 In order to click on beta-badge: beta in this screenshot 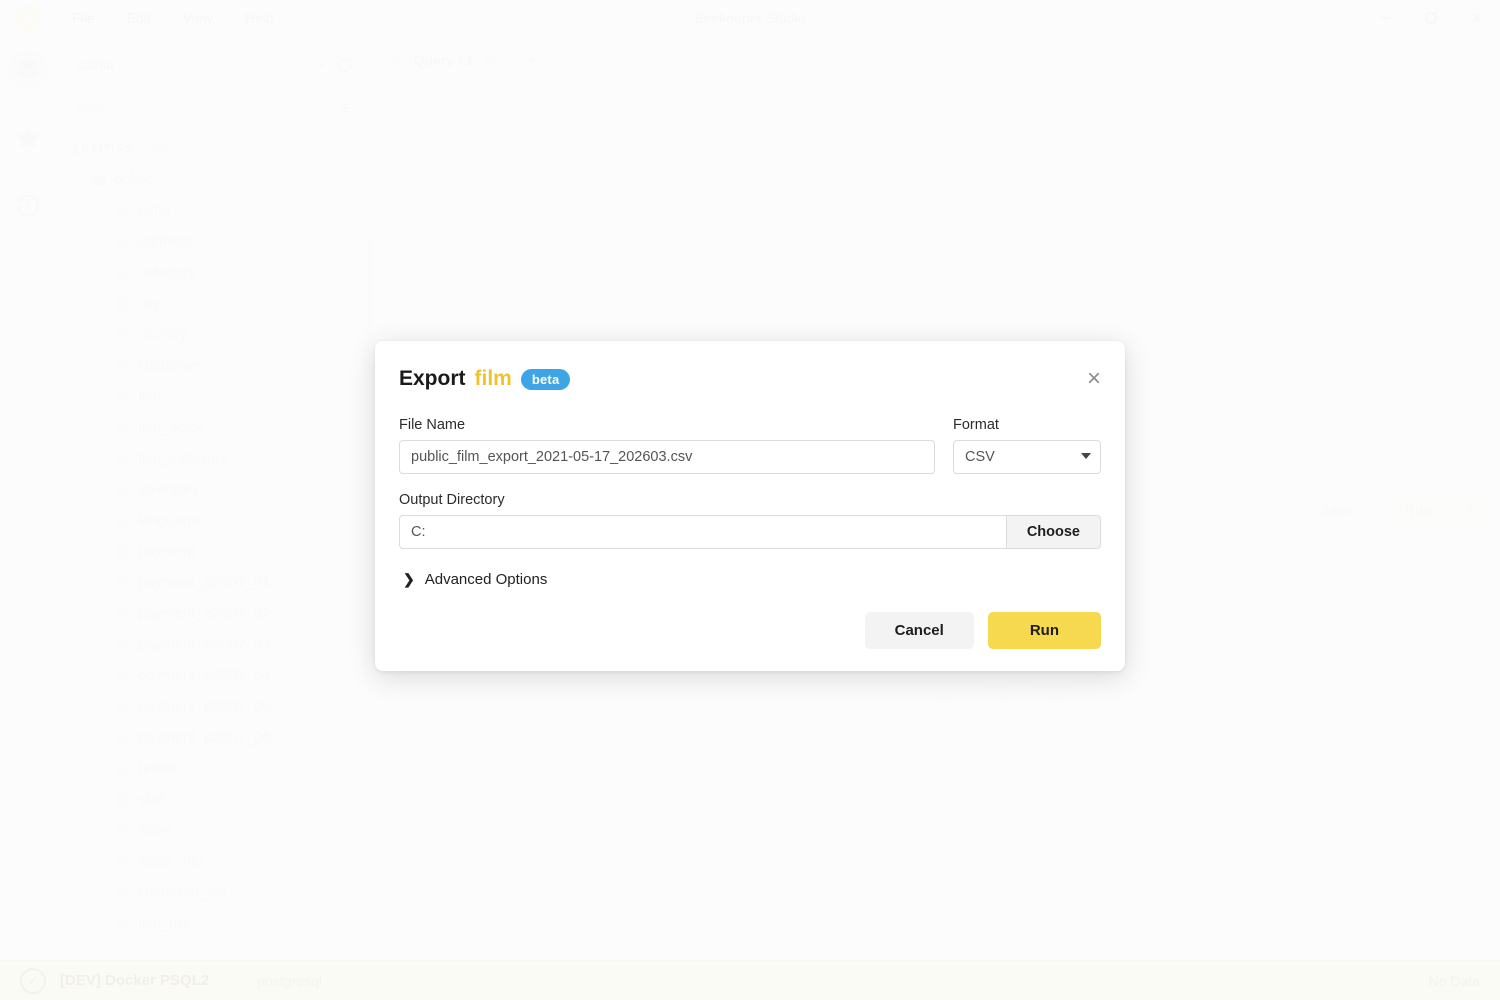, I will do `click(545, 379)`.